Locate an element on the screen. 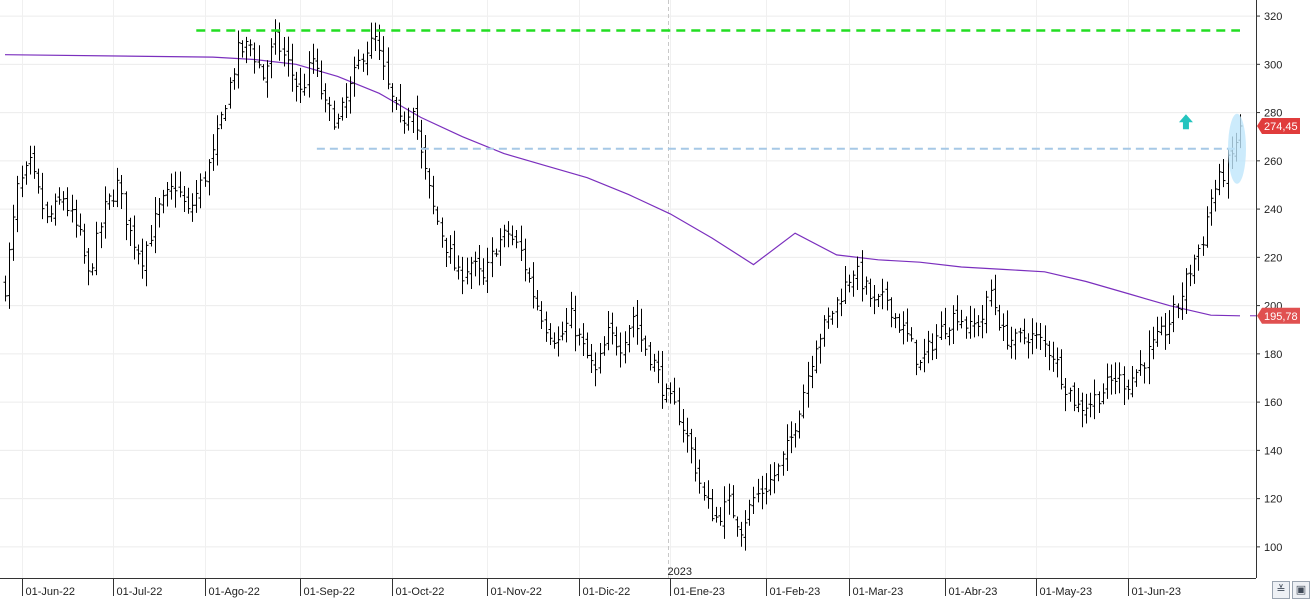  scroll-chevron-icon: ≚ is located at coordinates (1281, 590).